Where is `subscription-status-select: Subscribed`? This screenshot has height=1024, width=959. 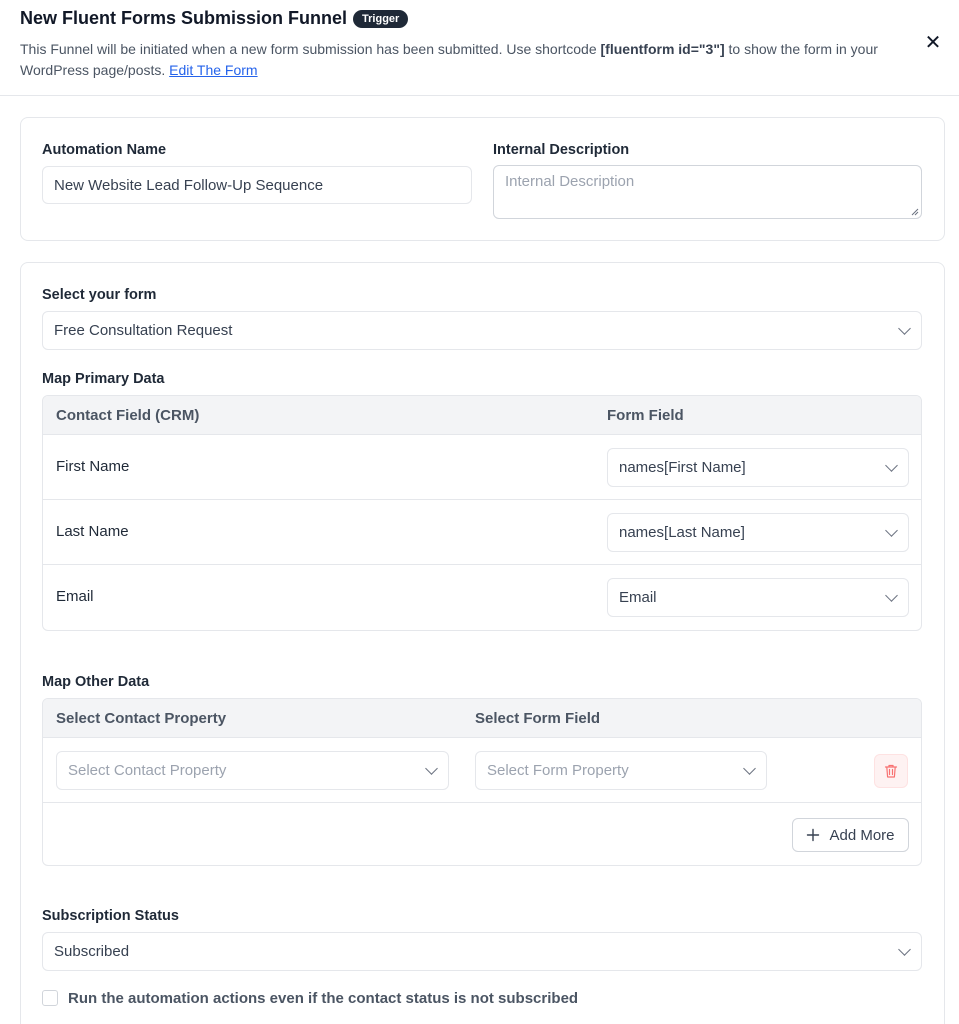 subscription-status-select: Subscribed is located at coordinates (482, 951).